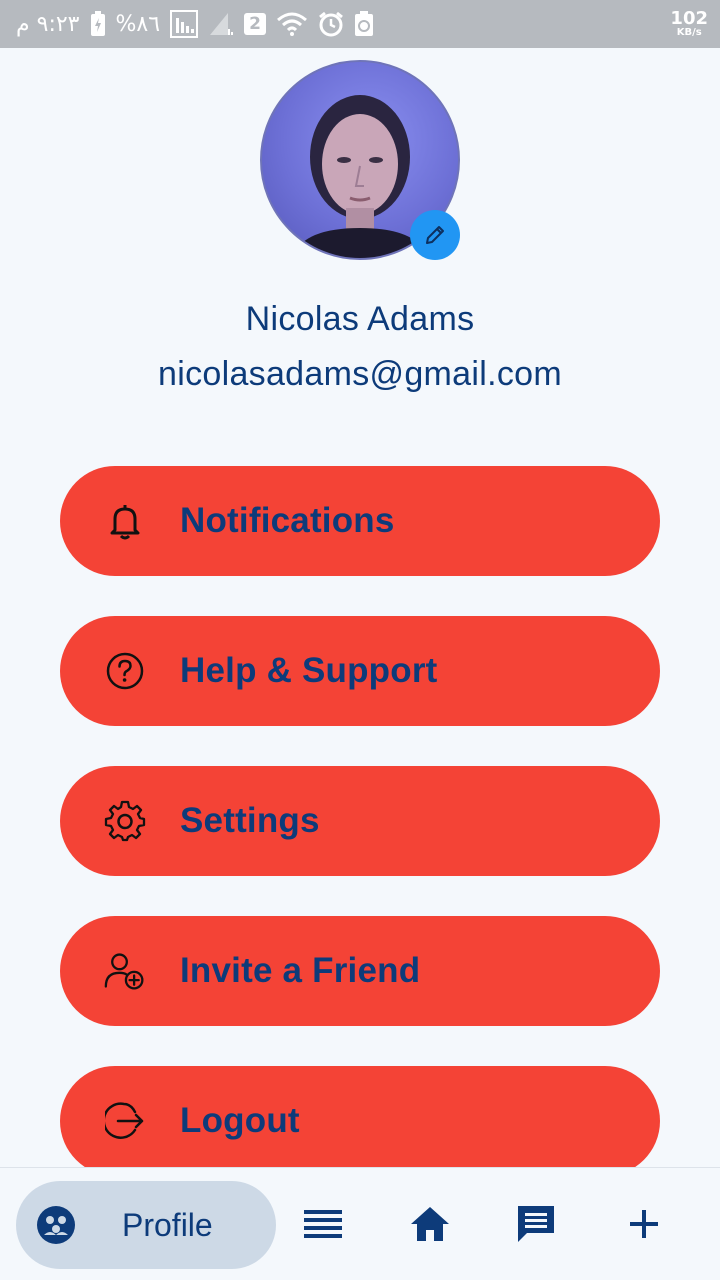 The width and height of the screenshot is (720, 1280). I want to click on menu-label-settings: Settings, so click(250, 820).